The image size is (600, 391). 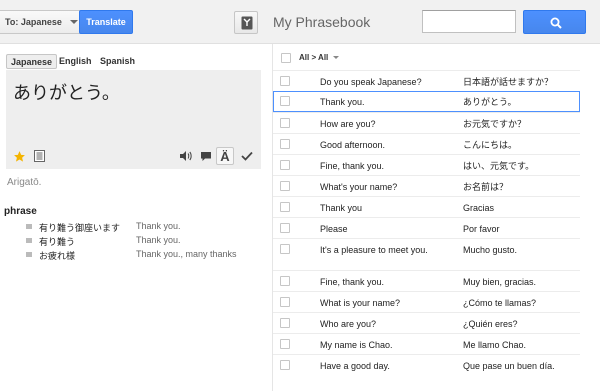 I want to click on phrasebook-row: Please Por favor, so click(x=426, y=227).